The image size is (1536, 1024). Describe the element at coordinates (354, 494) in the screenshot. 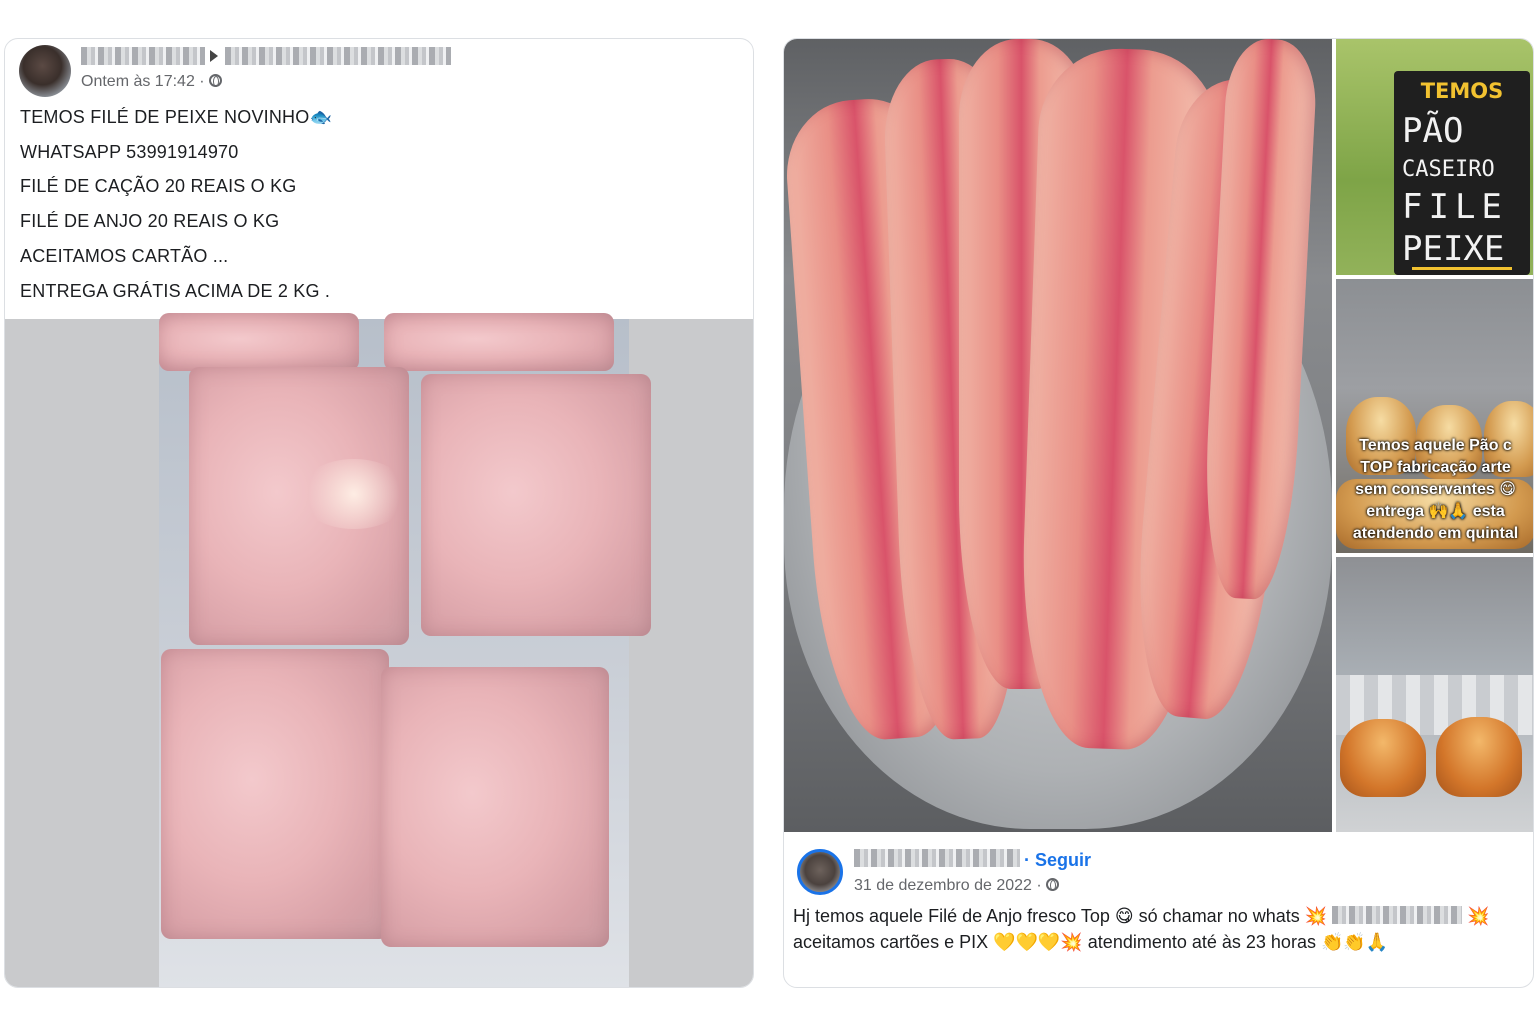

I see `sunlight-spot` at that location.